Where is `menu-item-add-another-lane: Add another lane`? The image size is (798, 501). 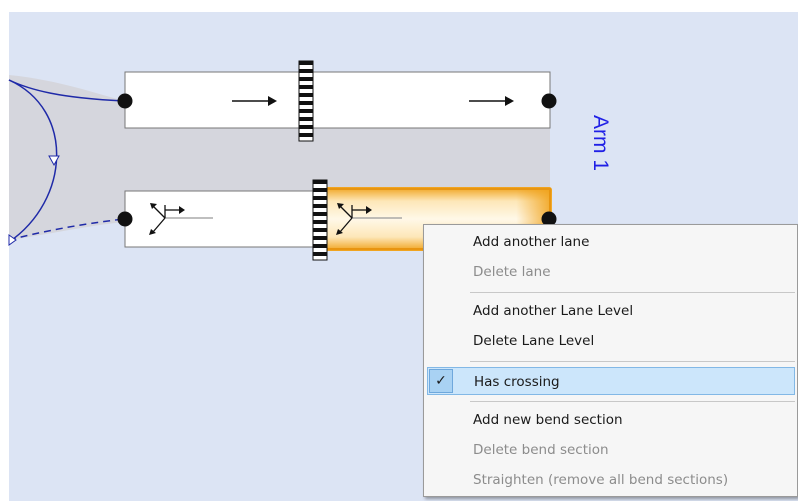
menu-item-add-another-lane: Add another lane is located at coordinates (611, 242).